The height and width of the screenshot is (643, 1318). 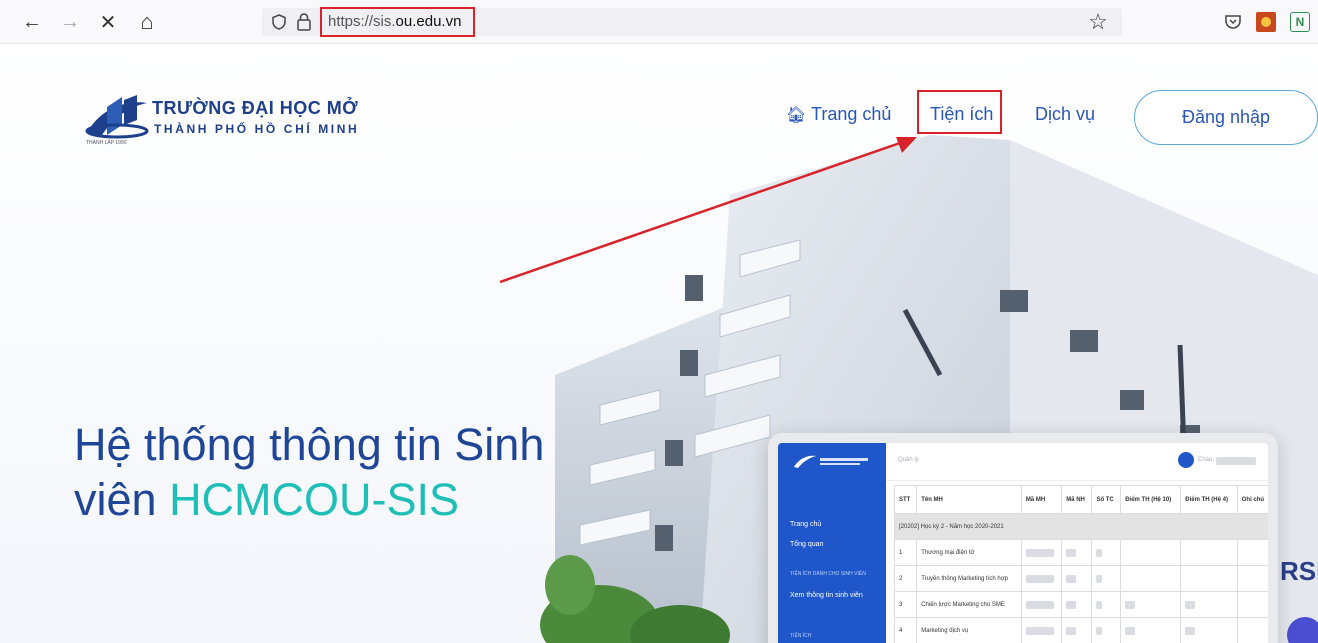 What do you see at coordinates (255, 108) in the screenshot?
I see `logo-title: TRƯỜNG ĐẠI HỌC MỞ` at bounding box center [255, 108].